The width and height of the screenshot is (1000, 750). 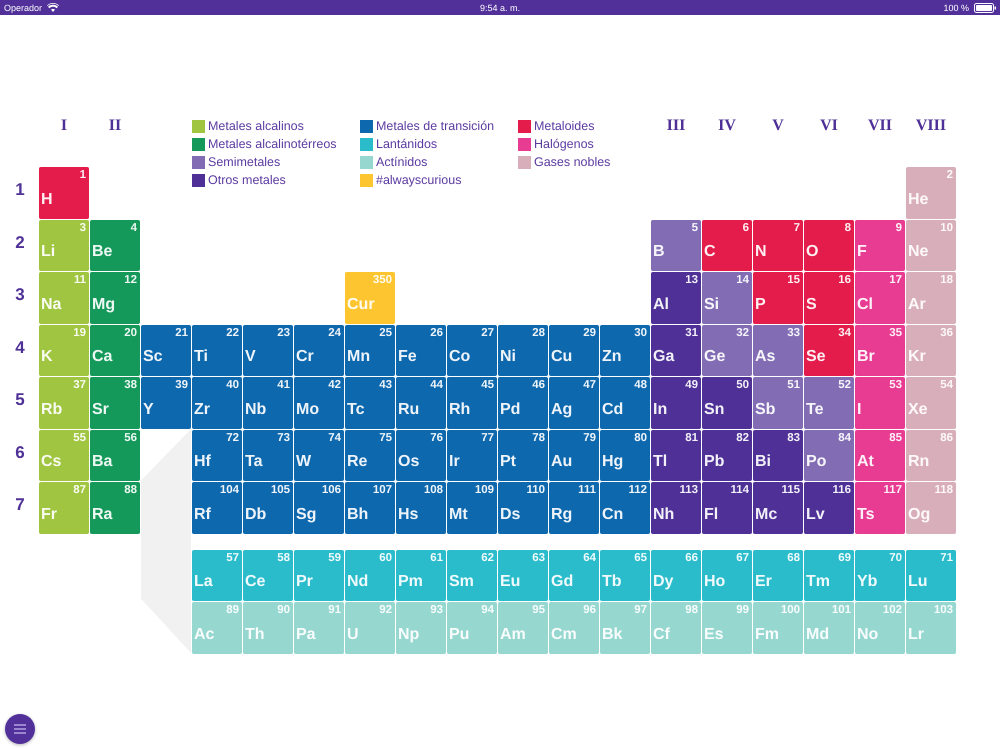 I want to click on element-tile: 48 Cd, so click(x=625, y=402).